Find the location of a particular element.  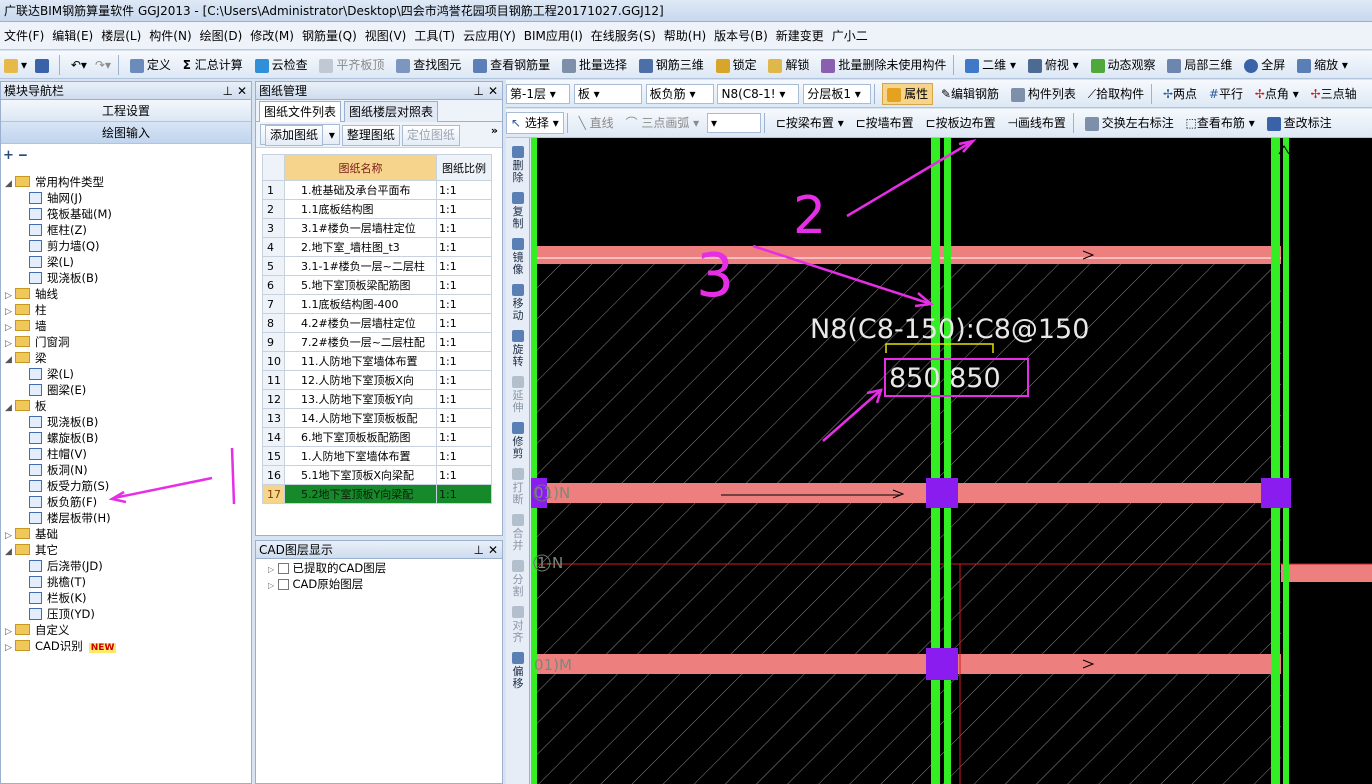

place-by-slab-edge-button: ⊏按板边布置 is located at coordinates (961, 123).